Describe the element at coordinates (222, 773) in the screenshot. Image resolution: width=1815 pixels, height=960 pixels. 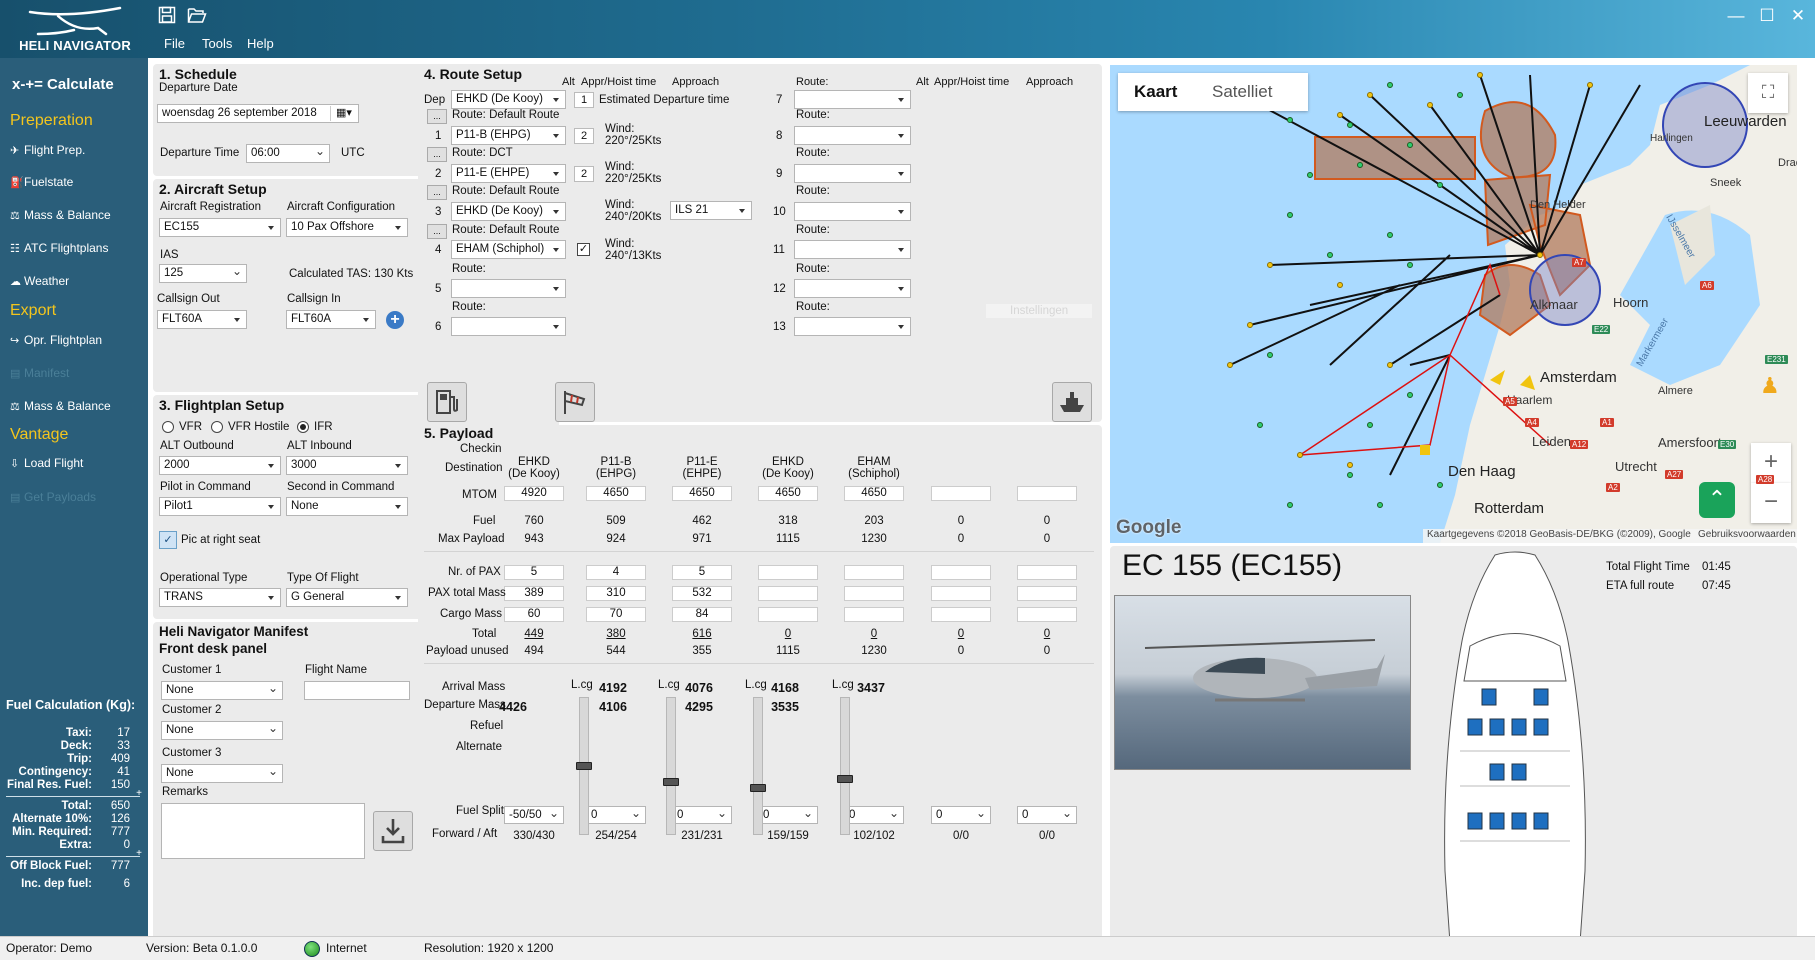
I see `customer3-select: None` at that location.